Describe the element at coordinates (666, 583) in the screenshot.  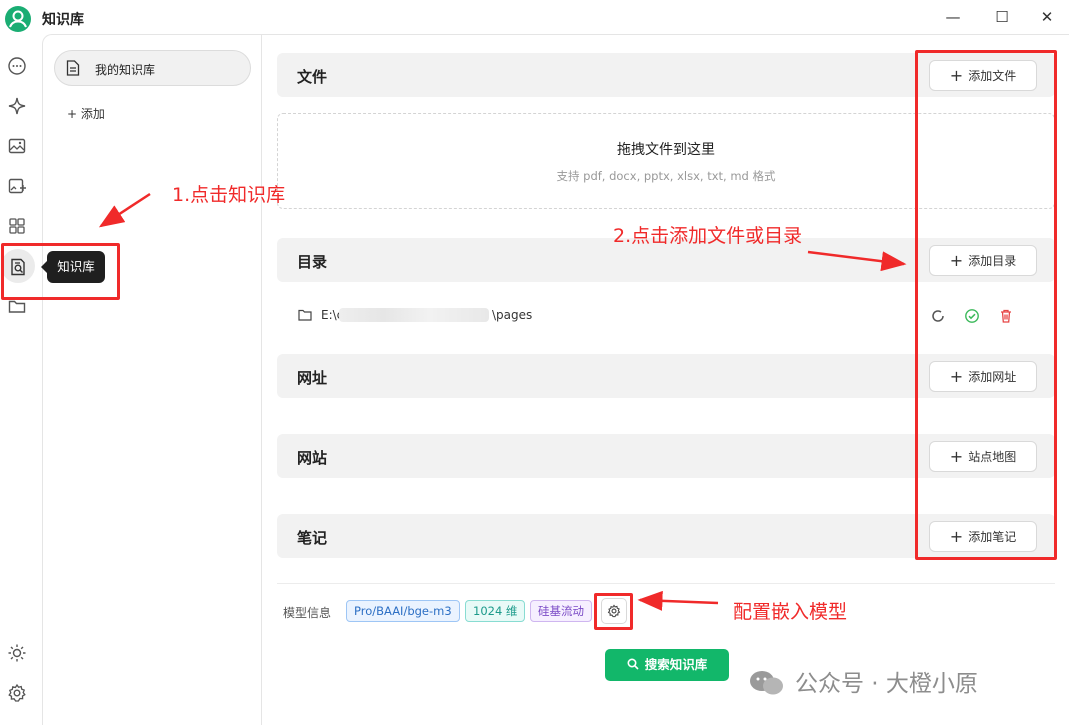
I see `divider` at that location.